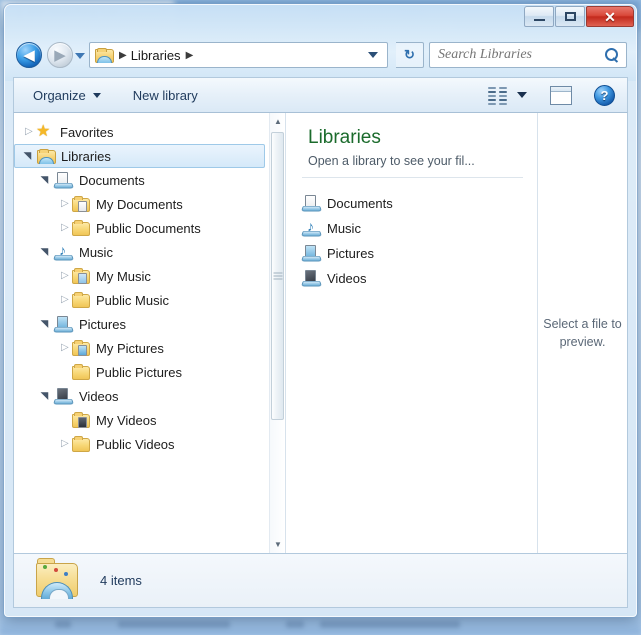 The width and height of the screenshot is (641, 635). I want to click on command-bar-right-group: ?, so click(557, 95).